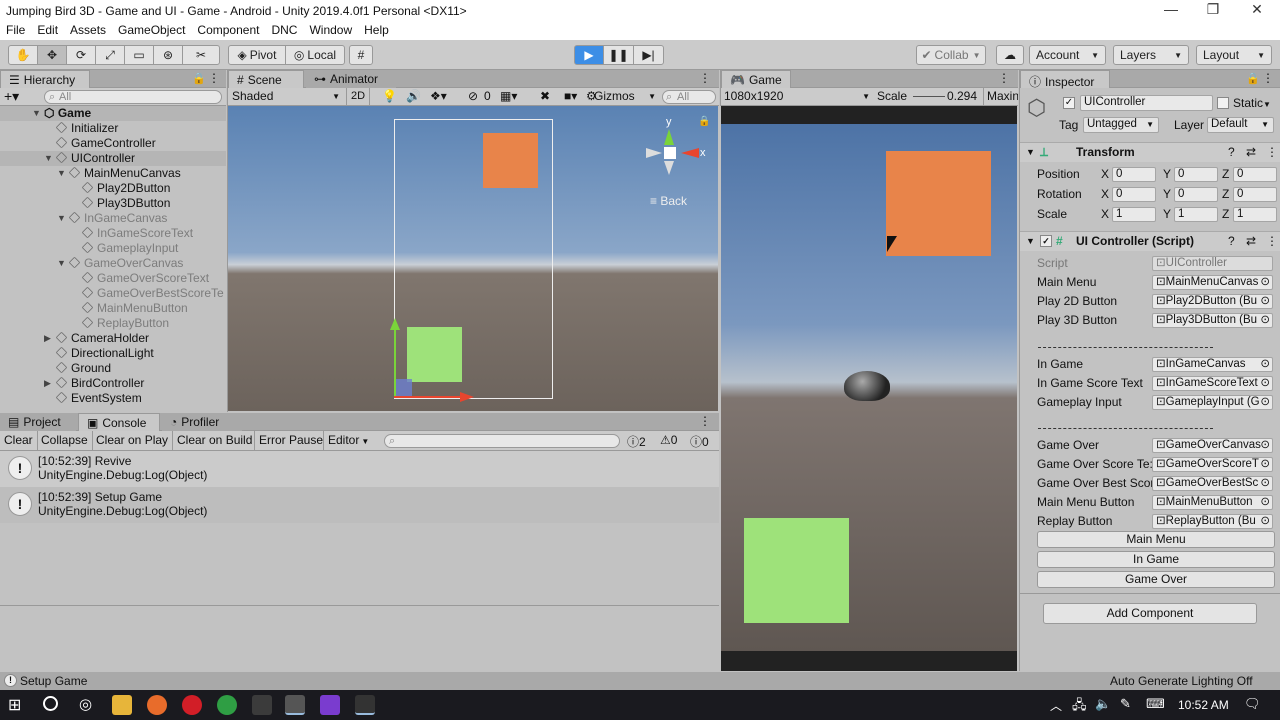 Image resolution: width=1280 pixels, height=720 pixels. What do you see at coordinates (47, 29) in the screenshot?
I see `menu-edit: Edit` at bounding box center [47, 29].